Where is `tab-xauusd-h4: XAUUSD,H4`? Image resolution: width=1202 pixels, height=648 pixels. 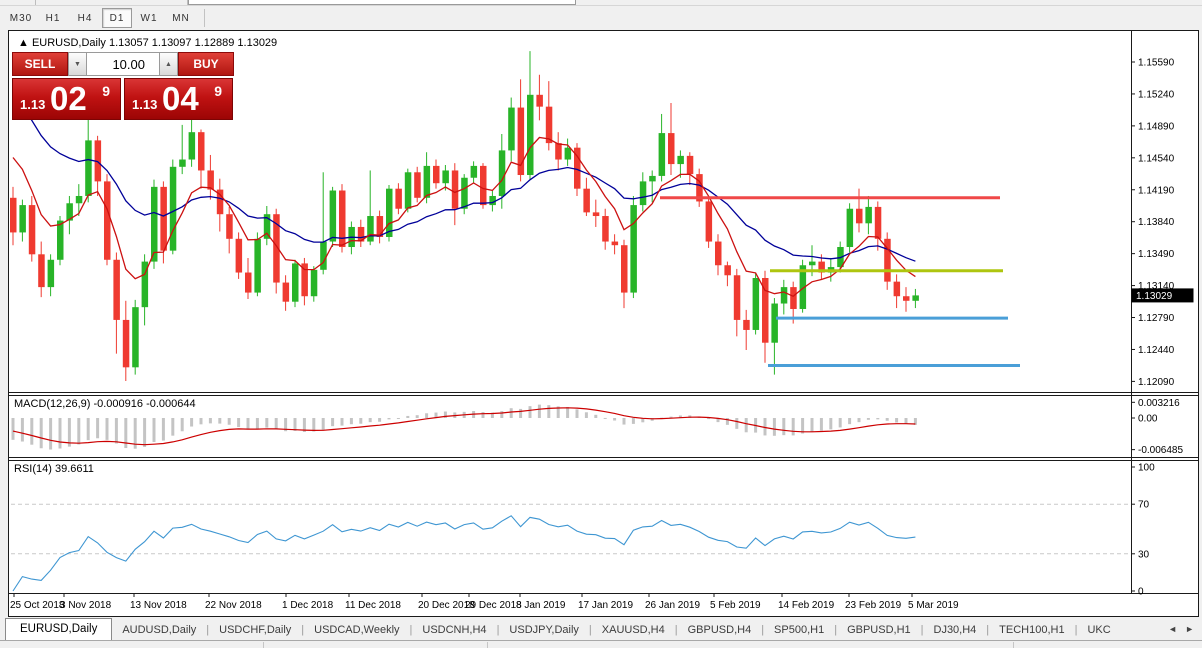
tab-xauusd-h4: XAUUSD,H4 is located at coordinates (633, 630).